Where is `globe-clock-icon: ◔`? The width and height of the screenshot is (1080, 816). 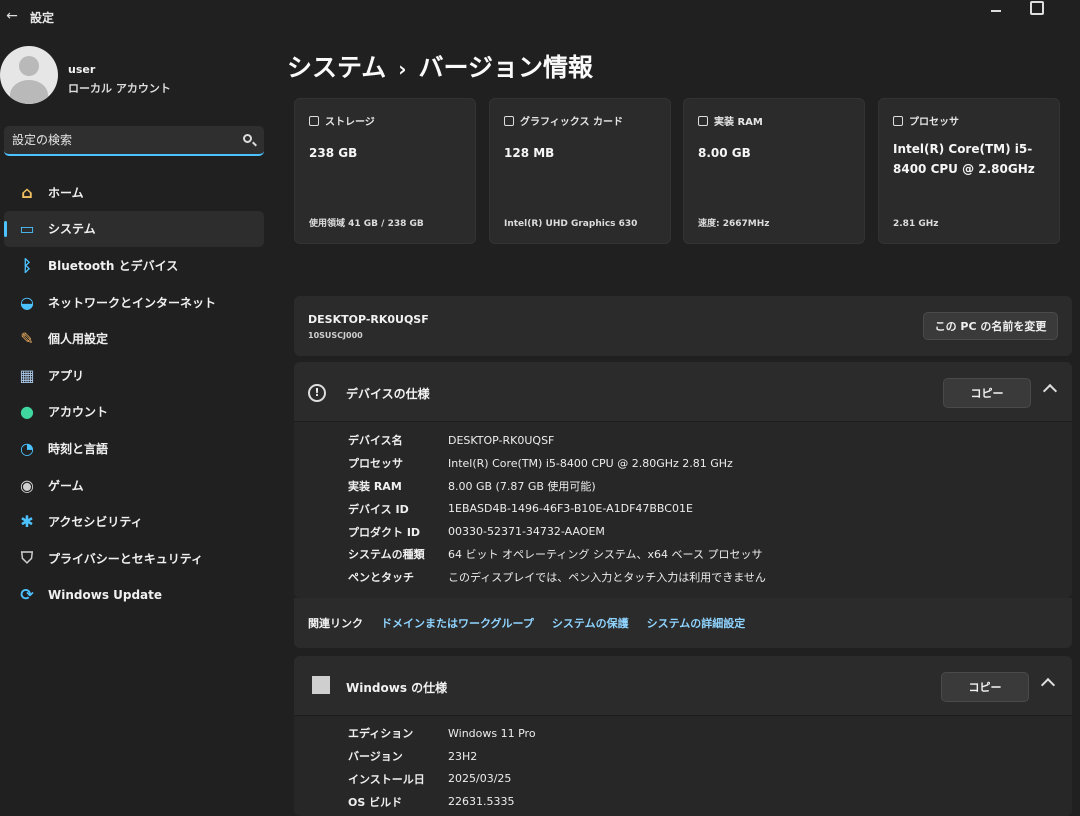 globe-clock-icon: ◔ is located at coordinates (27, 448).